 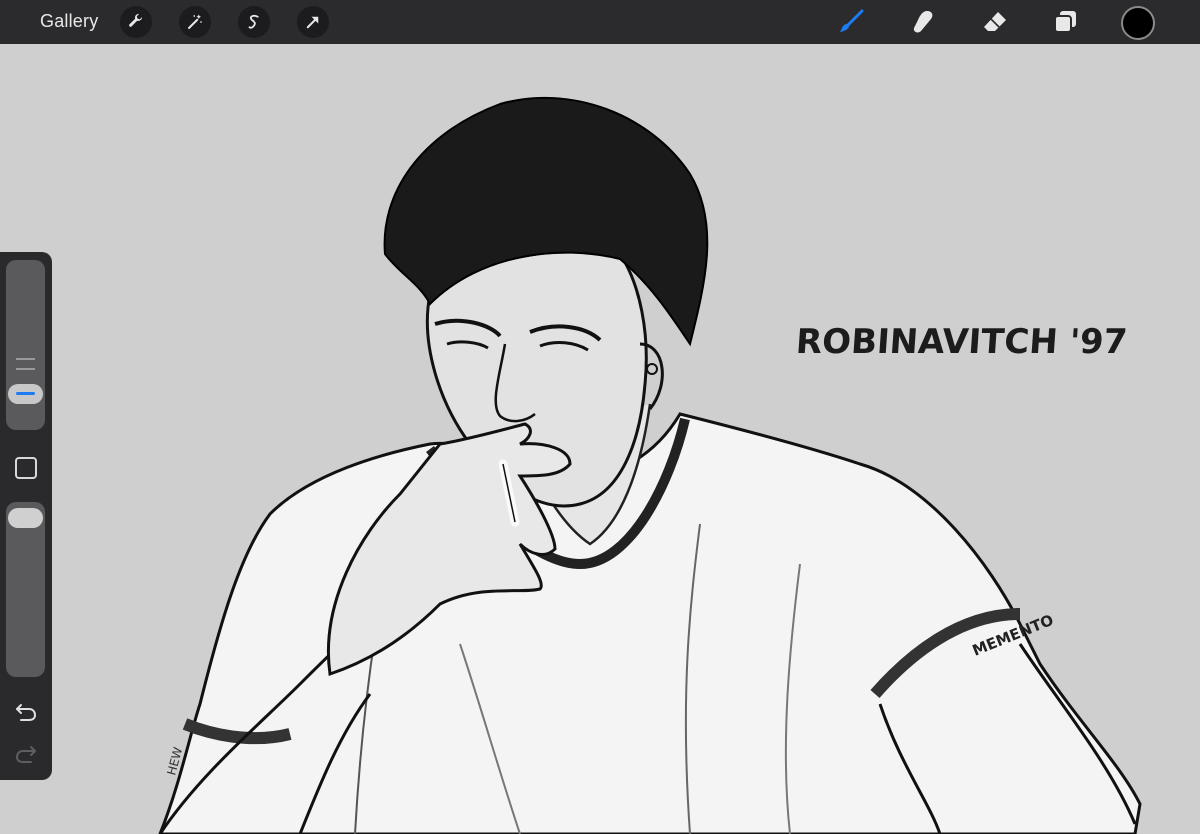 I want to click on eraser-icon, so click(x=995, y=21).